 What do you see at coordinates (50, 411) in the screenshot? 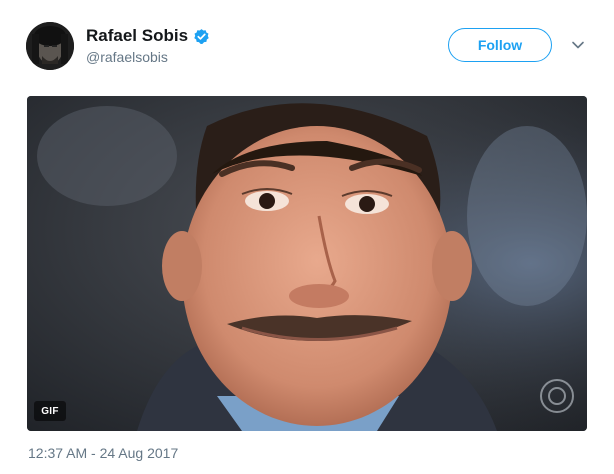
I see `gif-badge: GIF` at bounding box center [50, 411].